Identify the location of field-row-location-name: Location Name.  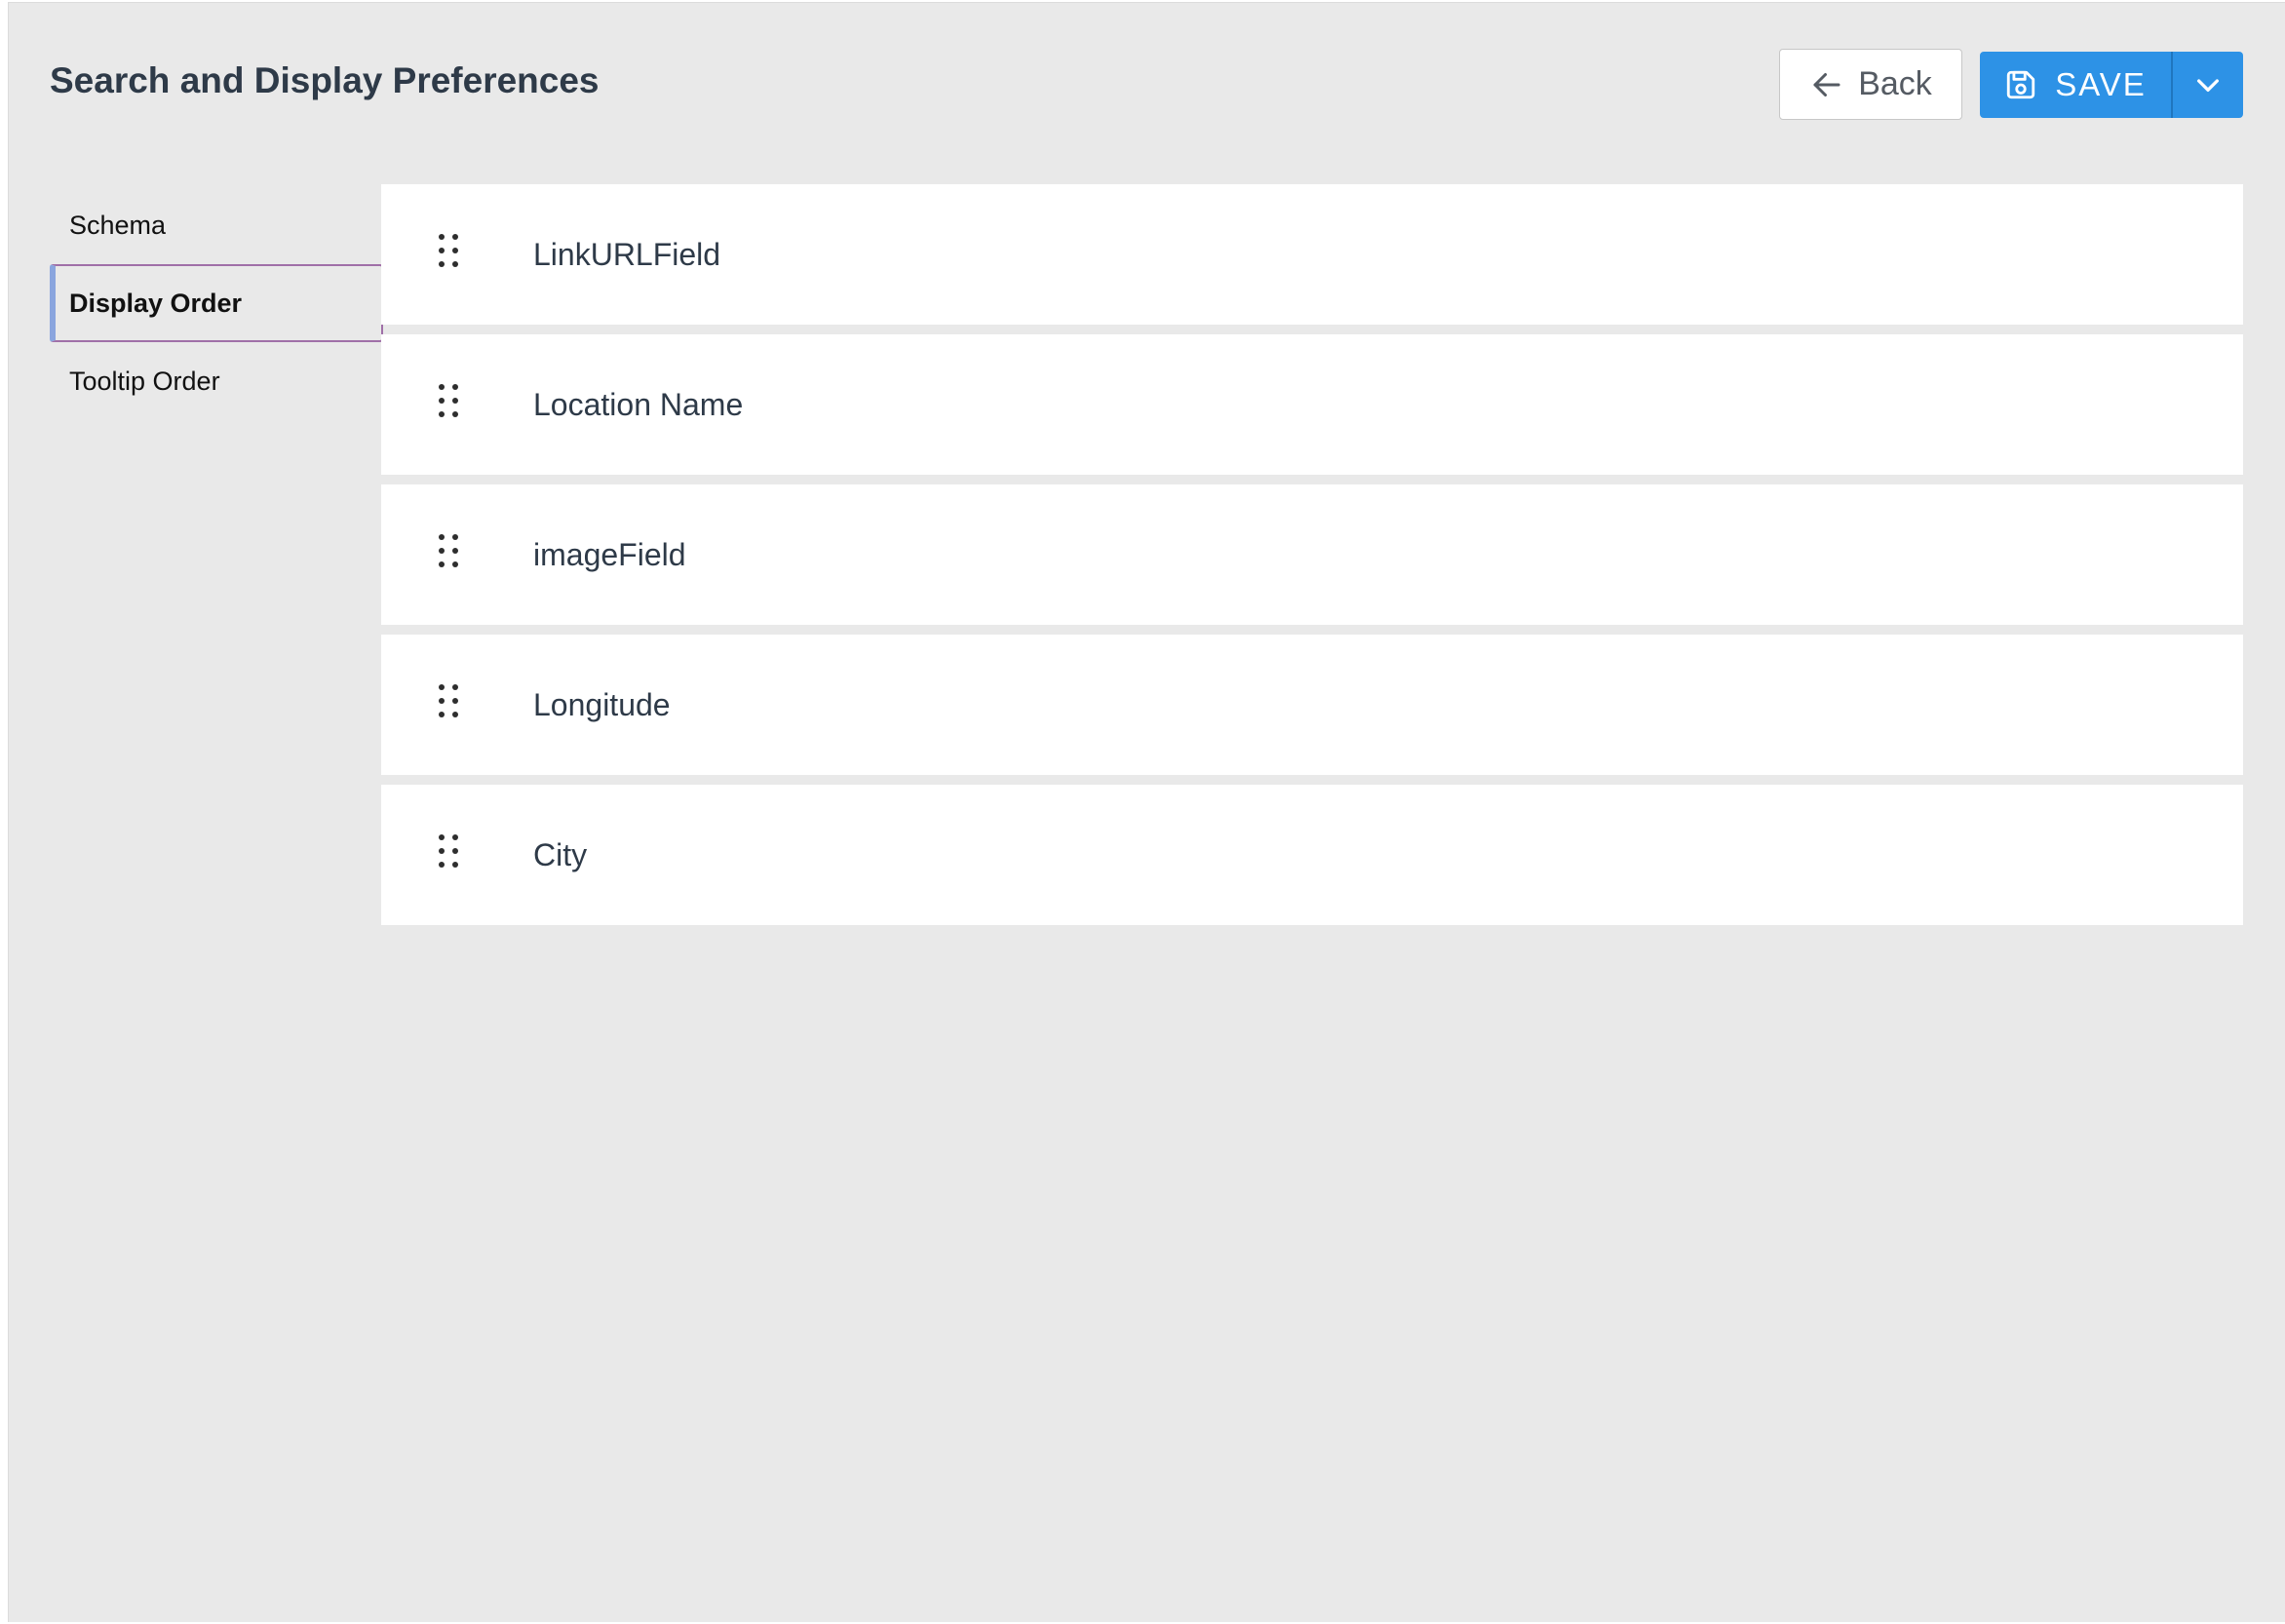
(1312, 404).